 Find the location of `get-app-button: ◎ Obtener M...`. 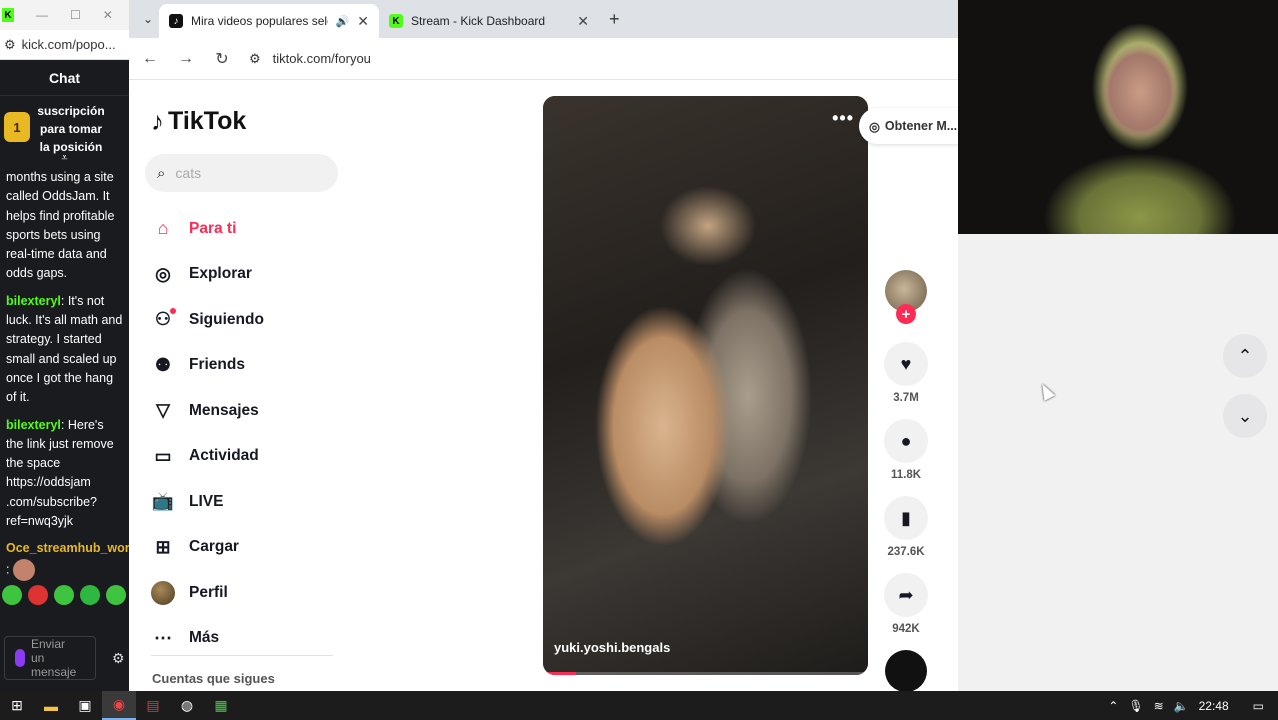

get-app-button: ◎ Obtener M... is located at coordinates (908, 126).